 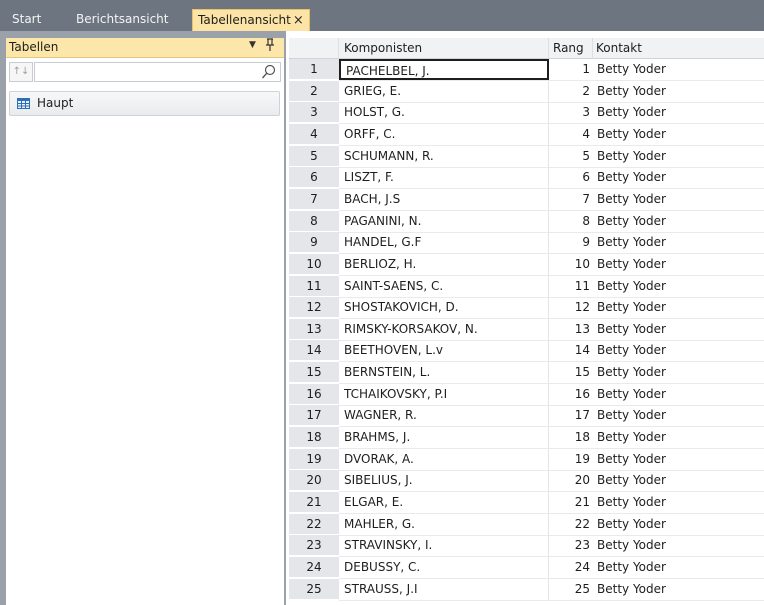 What do you see at coordinates (21, 72) in the screenshot?
I see `sort-button: ↑↓` at bounding box center [21, 72].